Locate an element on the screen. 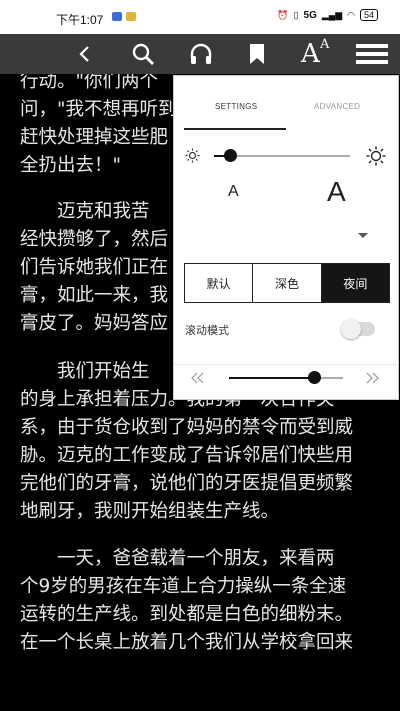  tab-advanced: ADVANCED is located at coordinates (337, 106).